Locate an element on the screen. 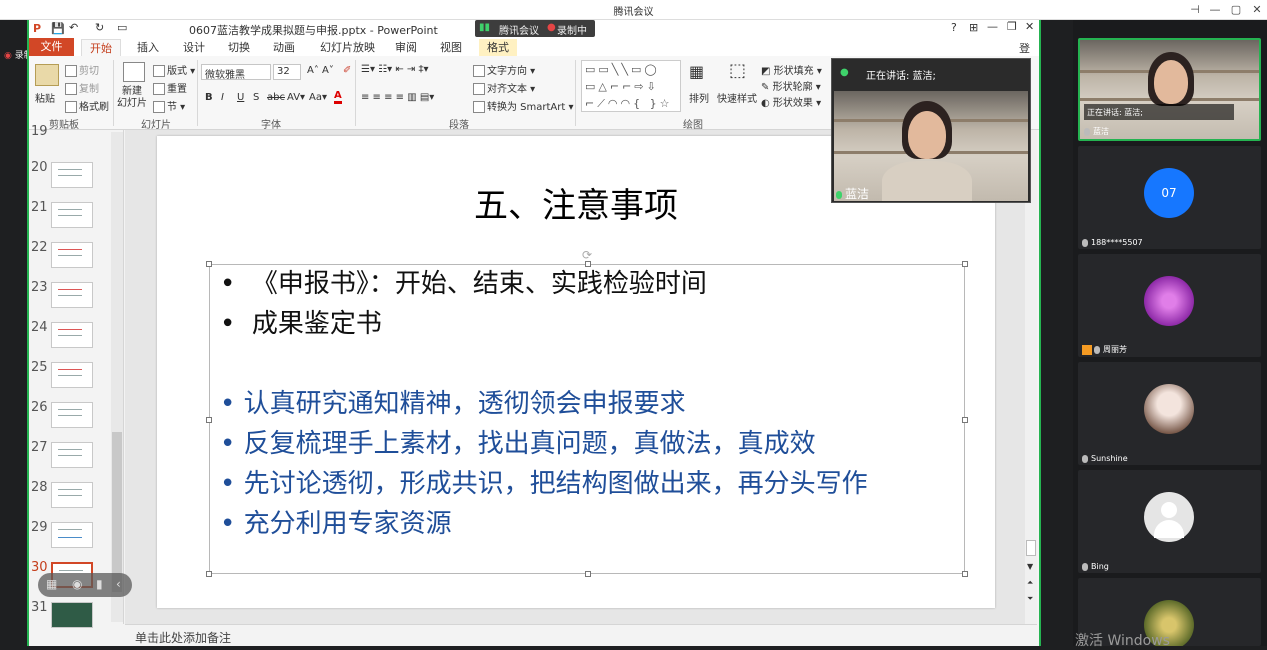  maximize-icon: ▢ is located at coordinates (1236, 10).